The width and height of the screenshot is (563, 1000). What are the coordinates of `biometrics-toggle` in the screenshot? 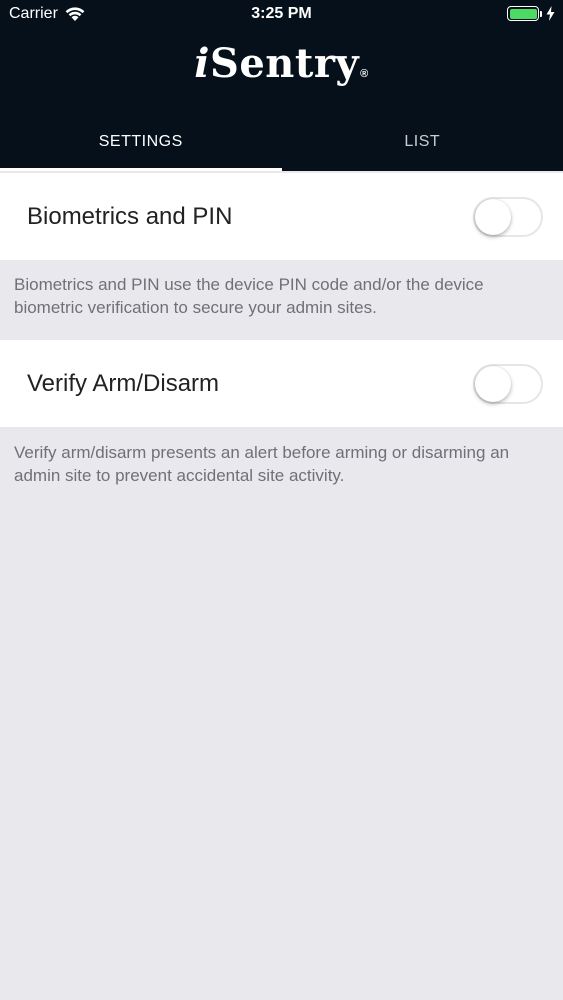 It's located at (508, 216).